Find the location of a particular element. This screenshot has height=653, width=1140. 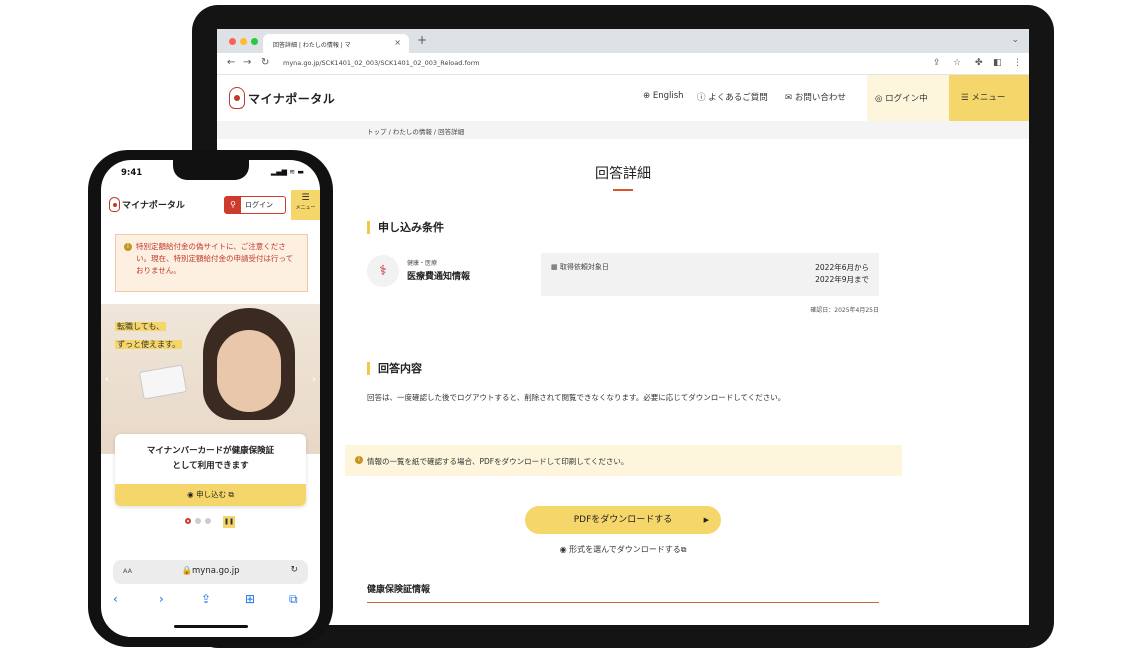

carousel-pause-icon: ❚❚ is located at coordinates (229, 522).